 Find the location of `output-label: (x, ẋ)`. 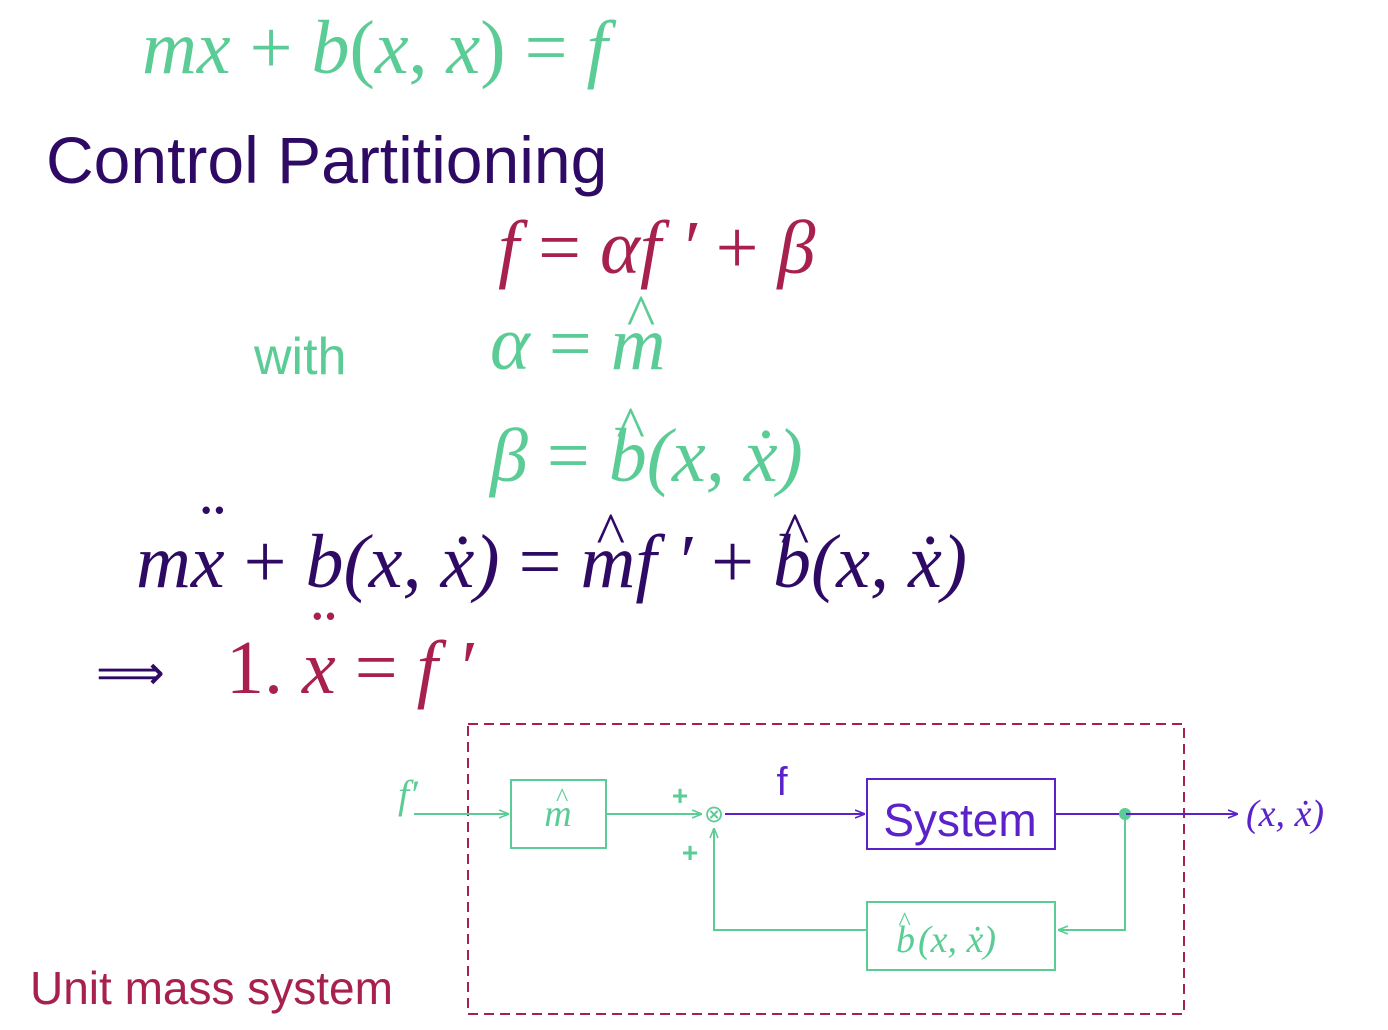

output-label: (x, ẋ) is located at coordinates (1285, 814).